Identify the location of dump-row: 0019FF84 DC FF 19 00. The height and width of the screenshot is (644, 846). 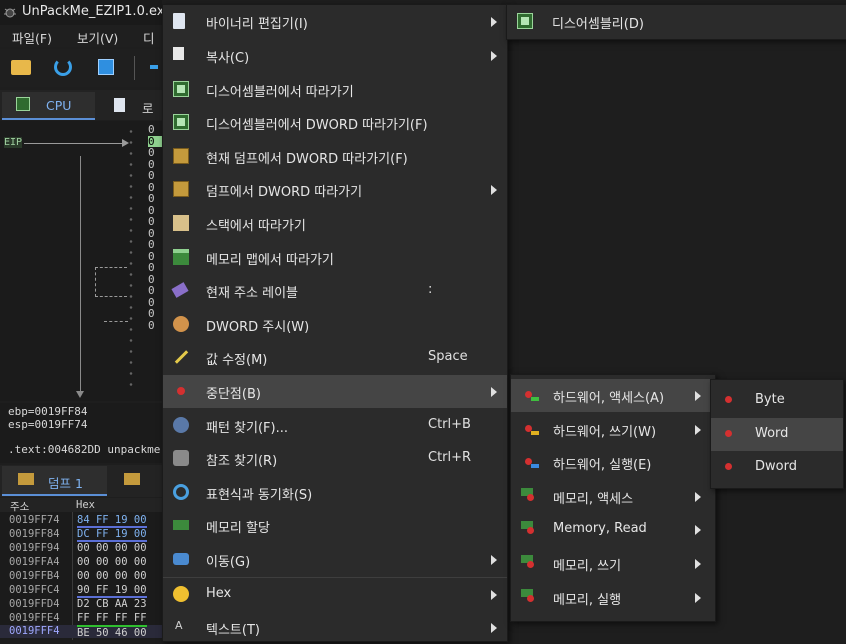
(81, 535).